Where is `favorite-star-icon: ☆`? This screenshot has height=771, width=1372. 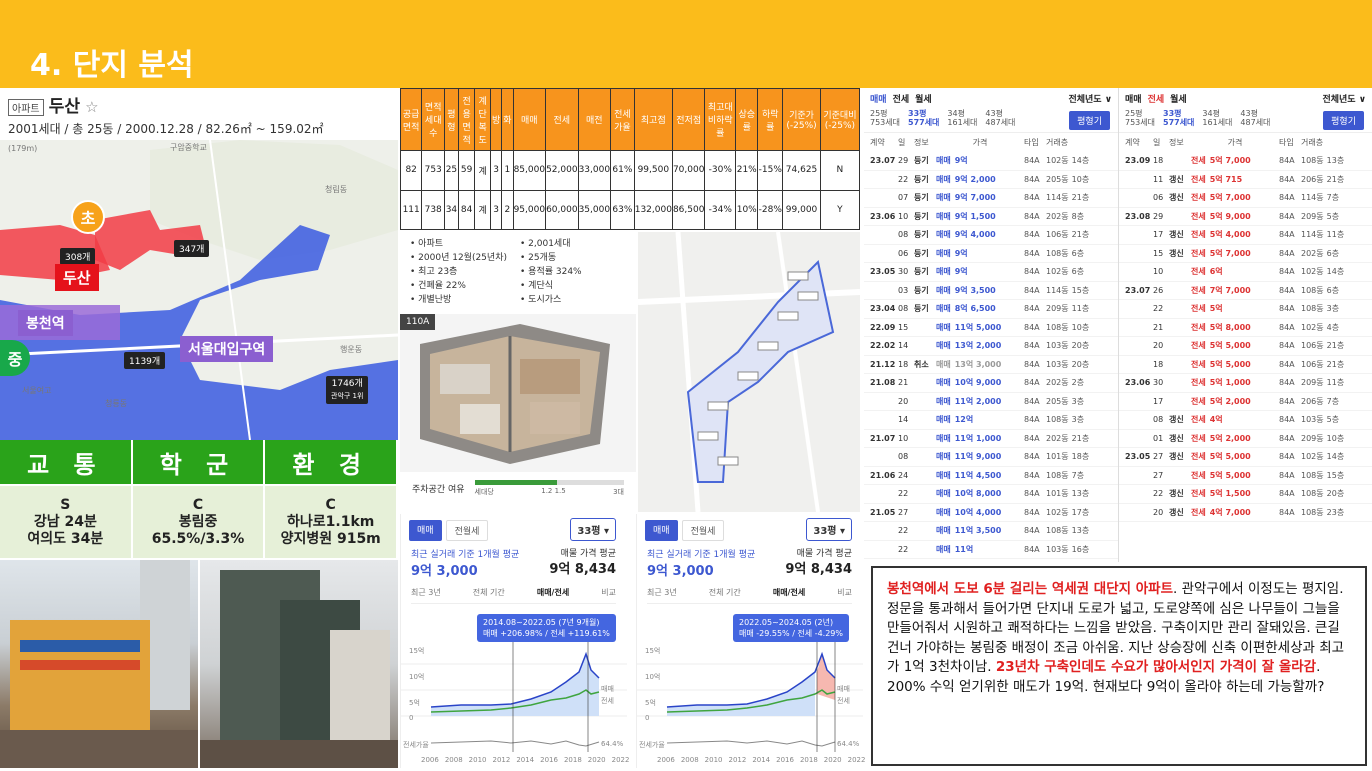
favorite-star-icon: ☆ is located at coordinates (91, 107).